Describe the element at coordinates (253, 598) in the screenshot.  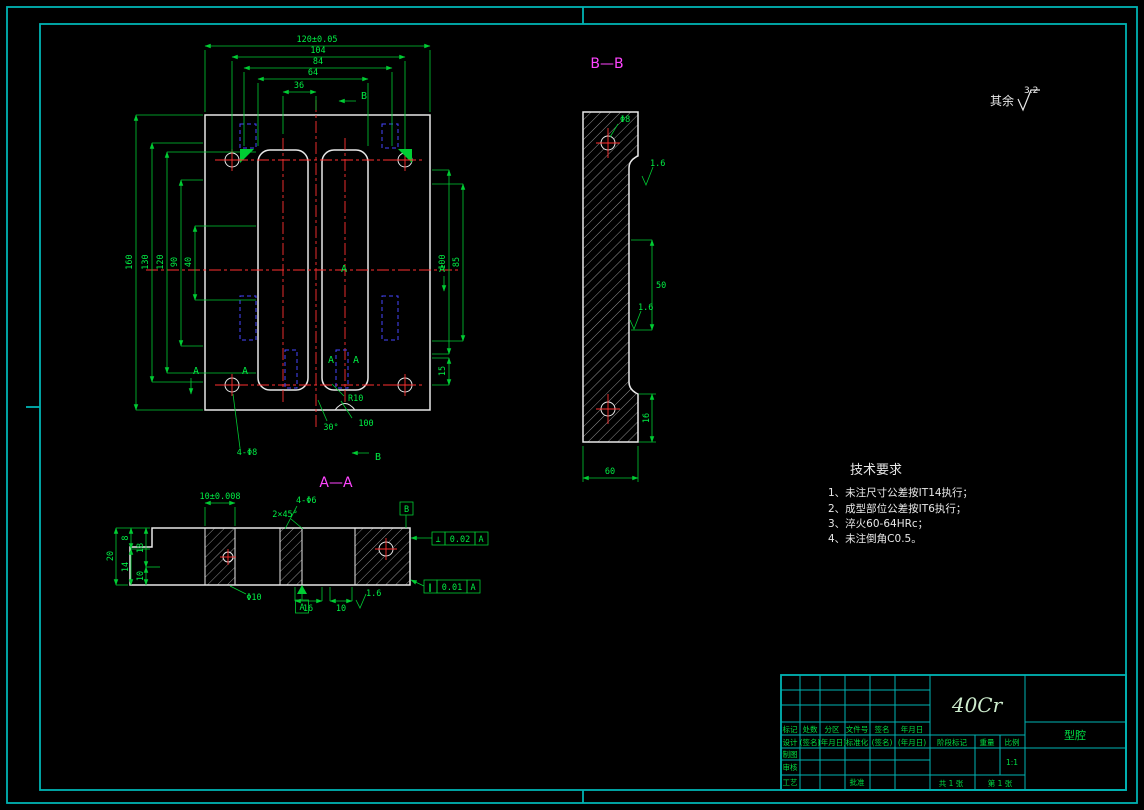
I see `aa-dia-note: Φ10` at that location.